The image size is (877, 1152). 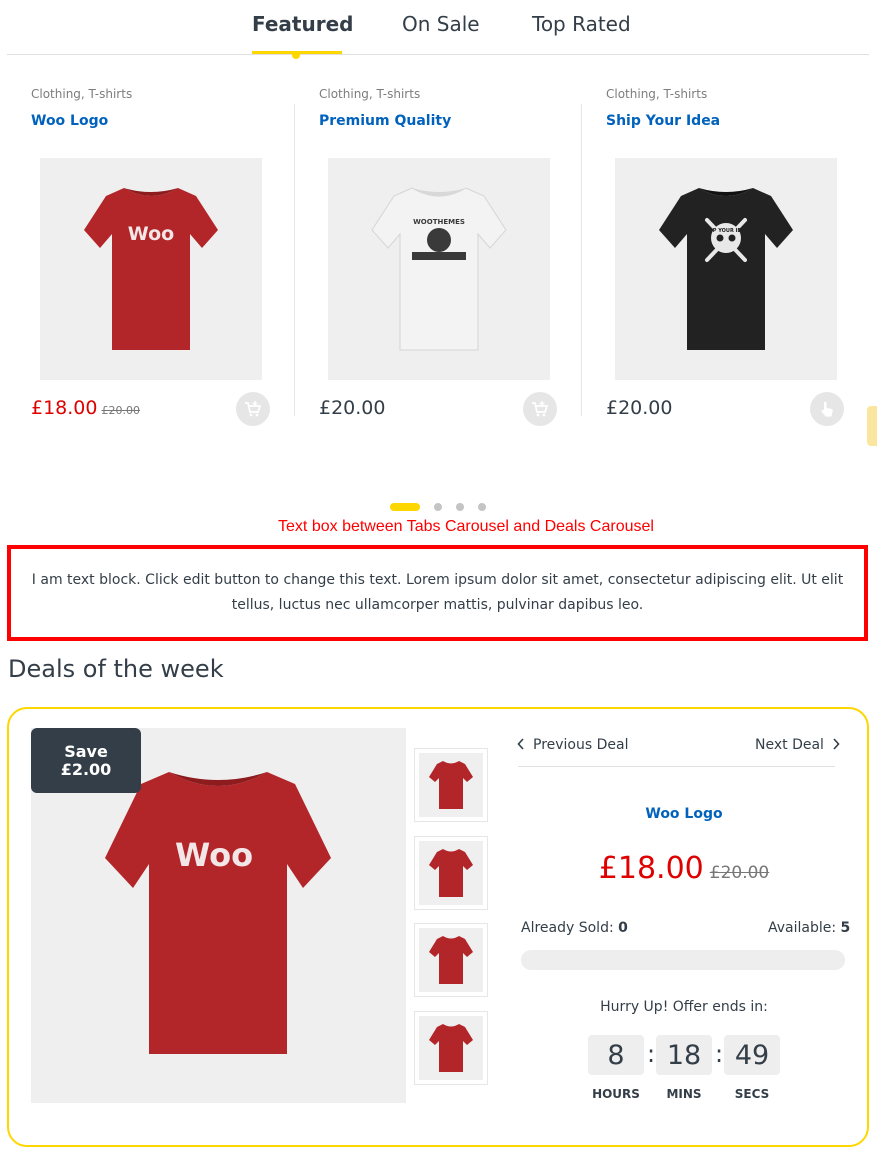 I want to click on product-image: SHIP YOUR IDEA, so click(x=726, y=269).